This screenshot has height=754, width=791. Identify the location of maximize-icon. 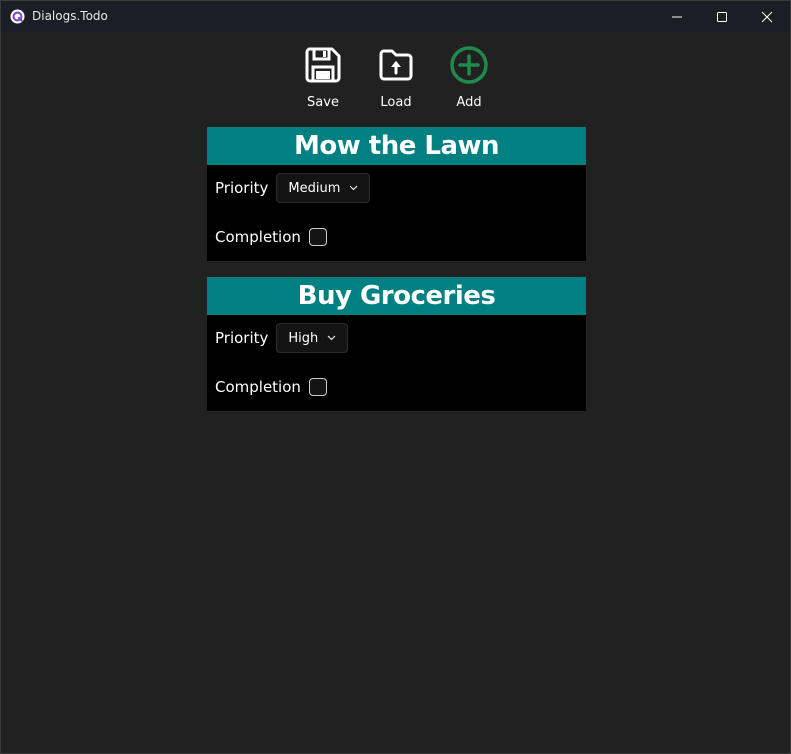
(722, 16).